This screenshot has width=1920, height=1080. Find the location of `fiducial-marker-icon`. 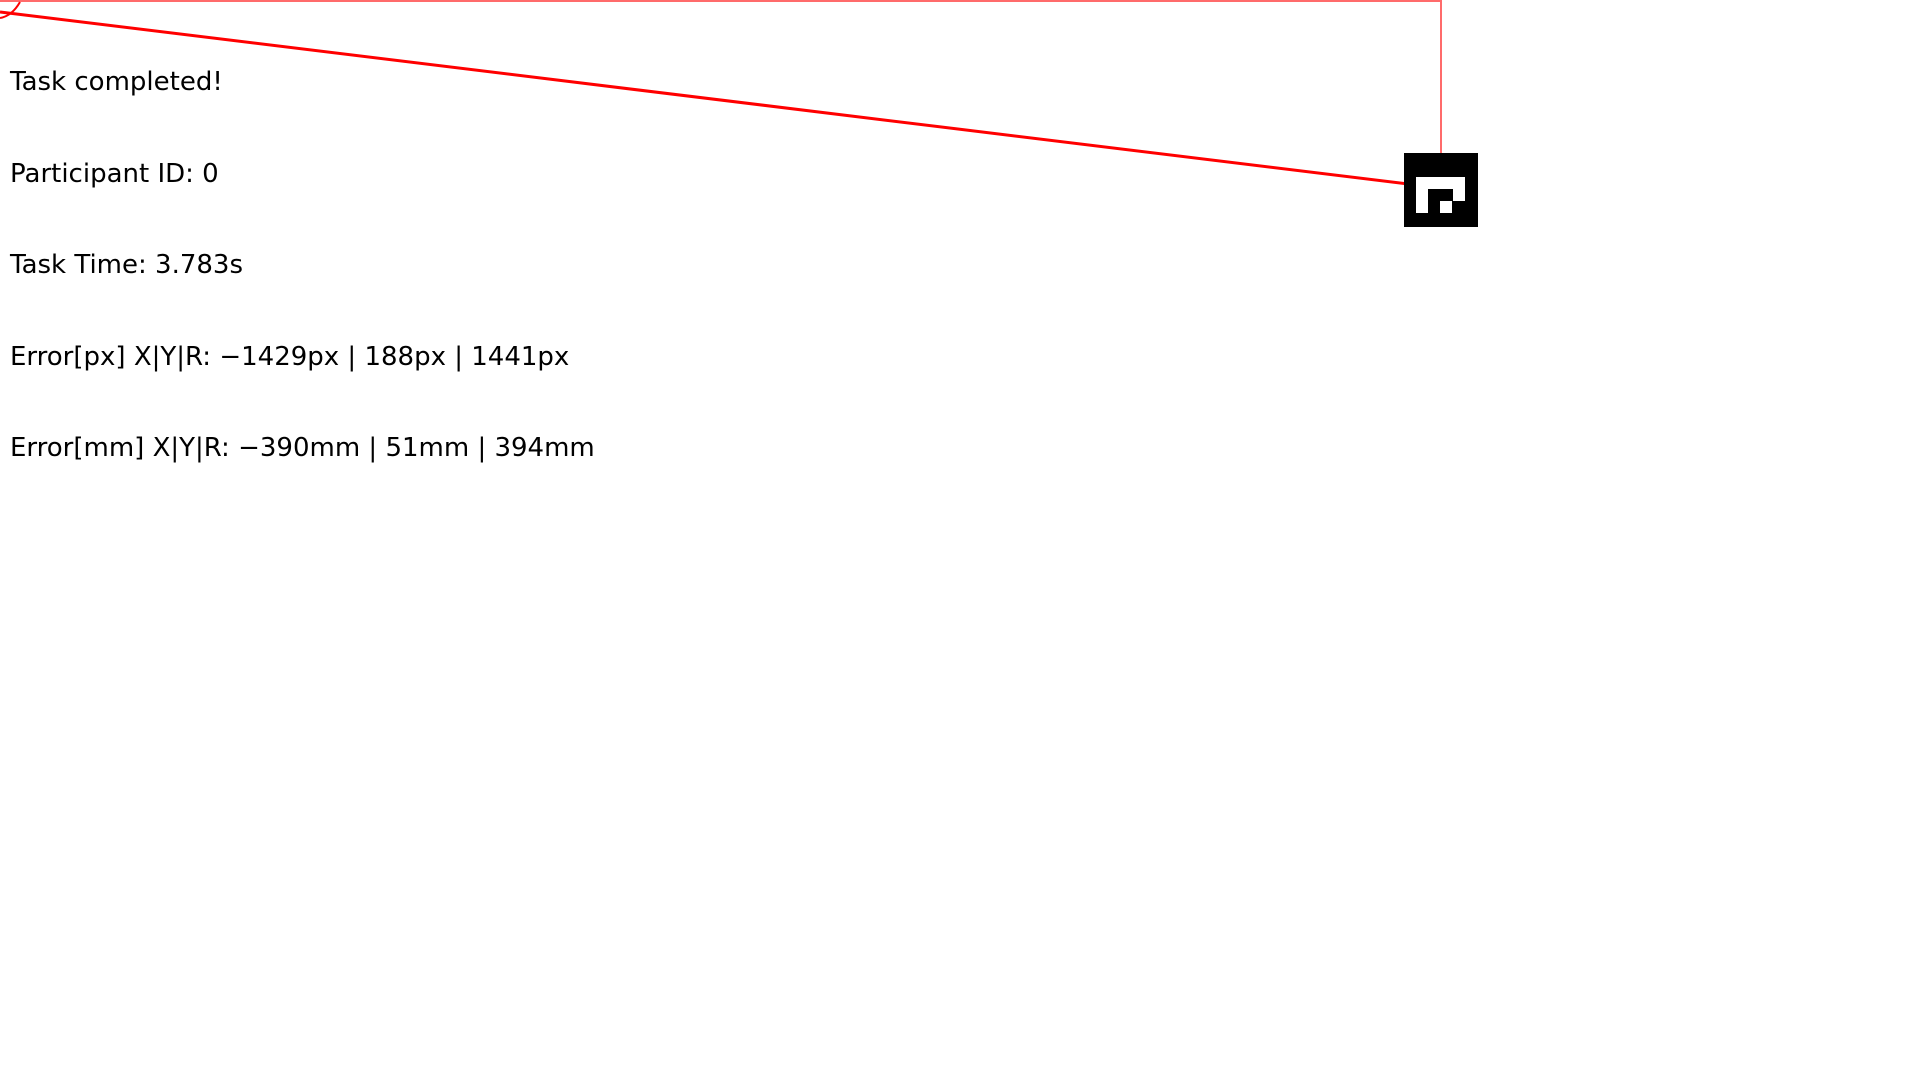

fiducial-marker-icon is located at coordinates (1441, 190).